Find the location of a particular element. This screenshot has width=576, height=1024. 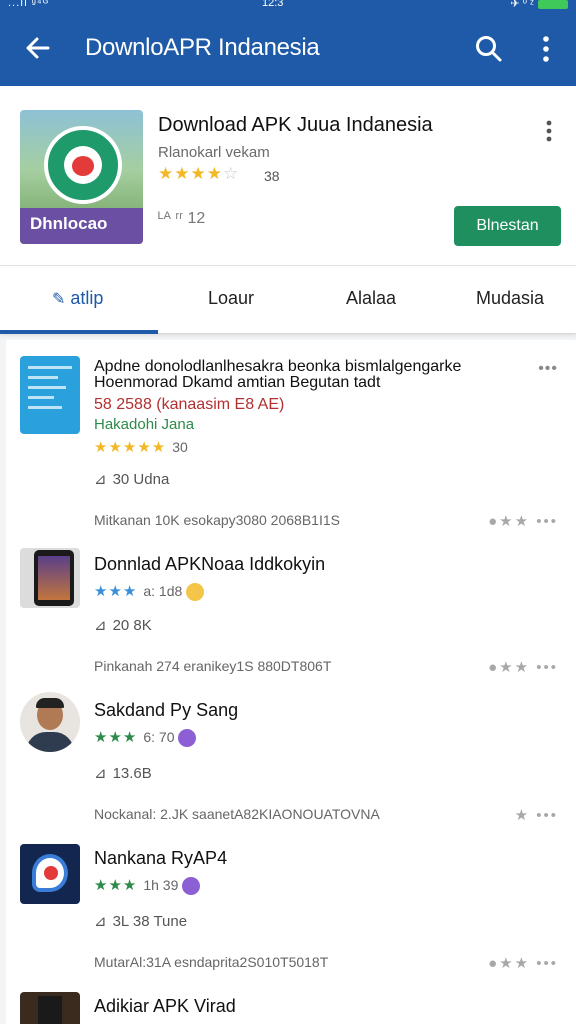

featured-rating-count: 38 is located at coordinates (272, 176).